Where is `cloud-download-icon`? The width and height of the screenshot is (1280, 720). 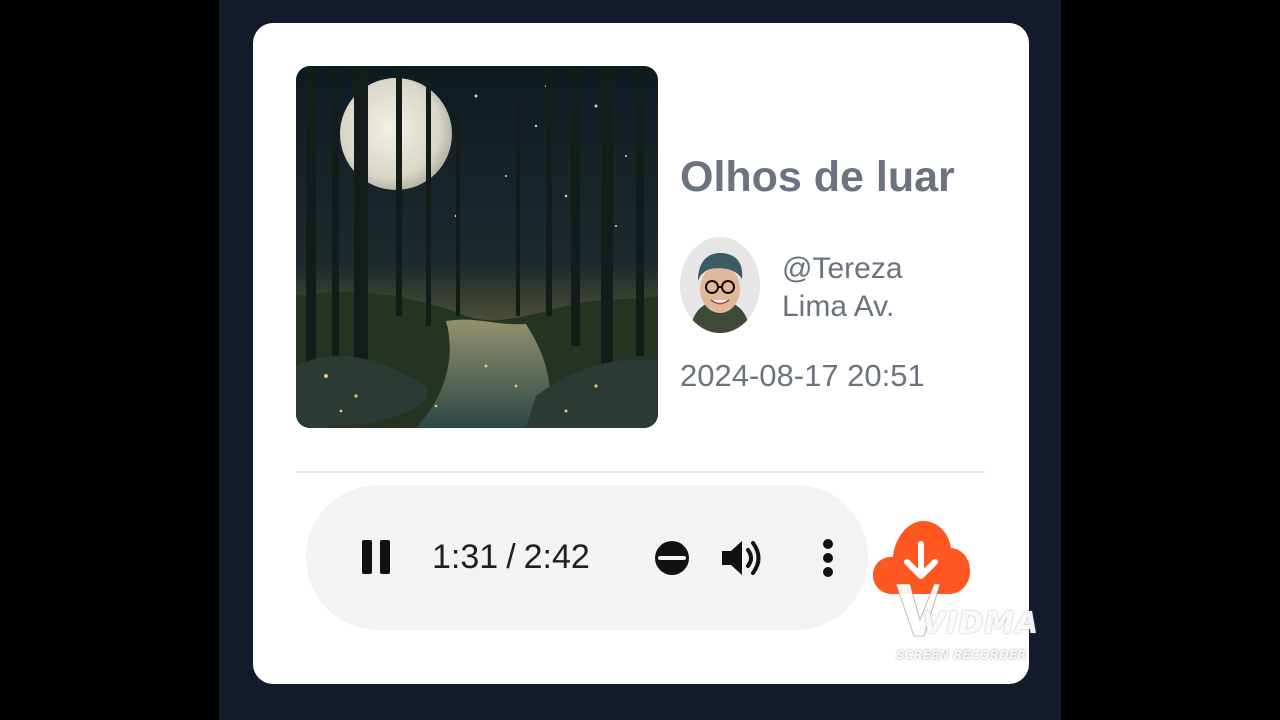 cloud-download-icon is located at coordinates (921, 557).